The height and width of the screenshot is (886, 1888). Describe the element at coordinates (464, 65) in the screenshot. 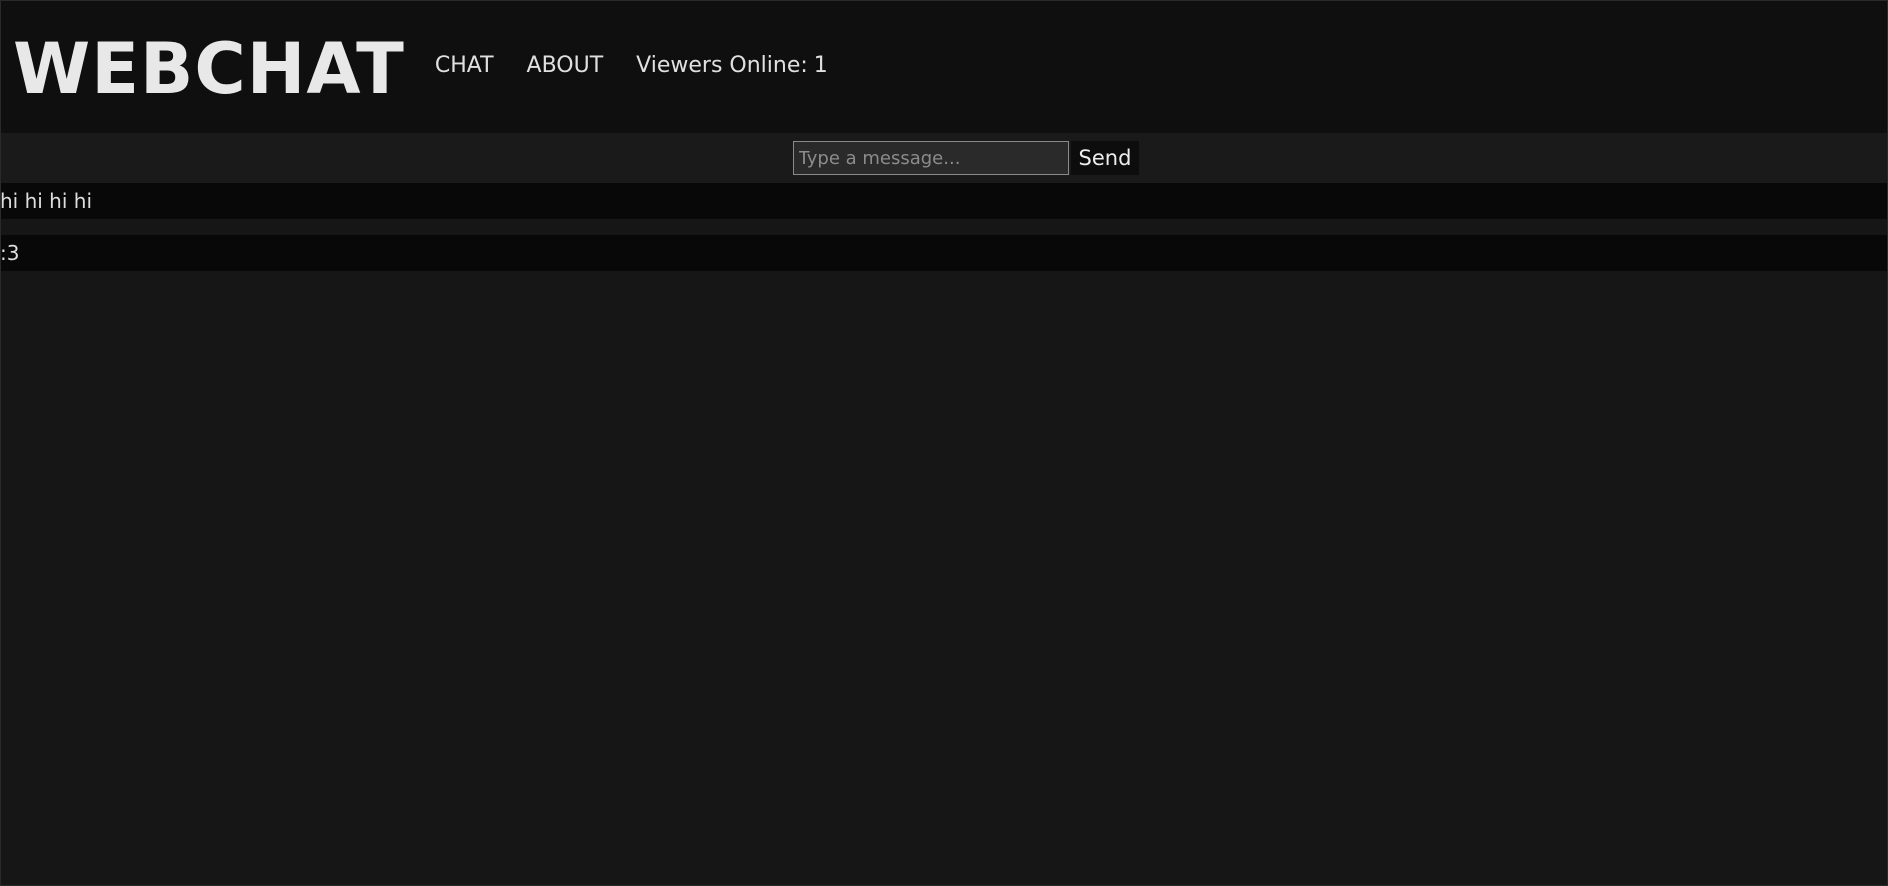

I see `nav-chat-link: CHAT` at that location.